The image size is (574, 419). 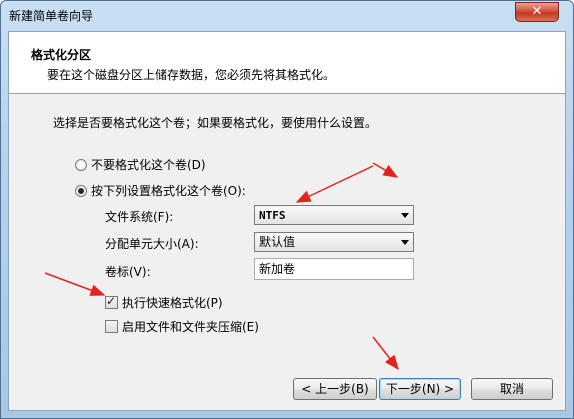 What do you see at coordinates (334, 215) in the screenshot?
I see `file-system-select: NTFS` at bounding box center [334, 215].